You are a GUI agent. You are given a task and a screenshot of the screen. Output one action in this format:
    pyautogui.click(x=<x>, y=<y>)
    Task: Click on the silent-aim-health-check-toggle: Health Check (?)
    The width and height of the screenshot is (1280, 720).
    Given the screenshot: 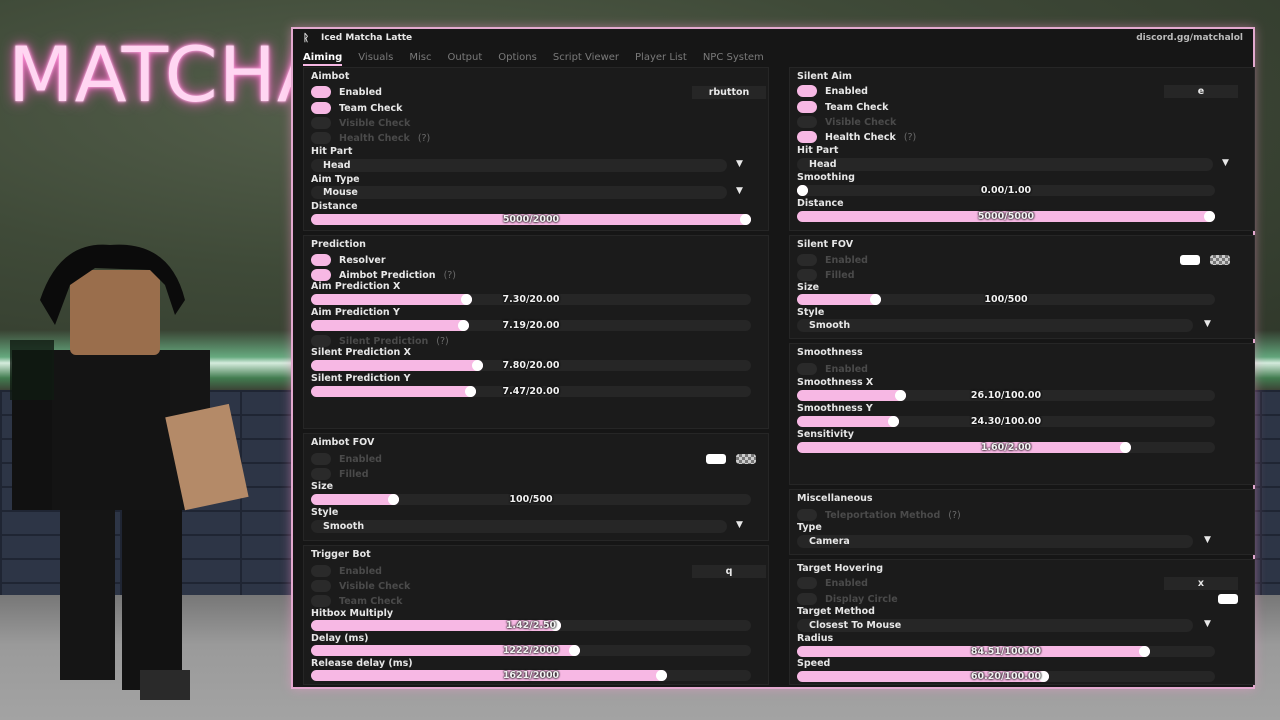 What is the action you would take?
    pyautogui.click(x=856, y=137)
    